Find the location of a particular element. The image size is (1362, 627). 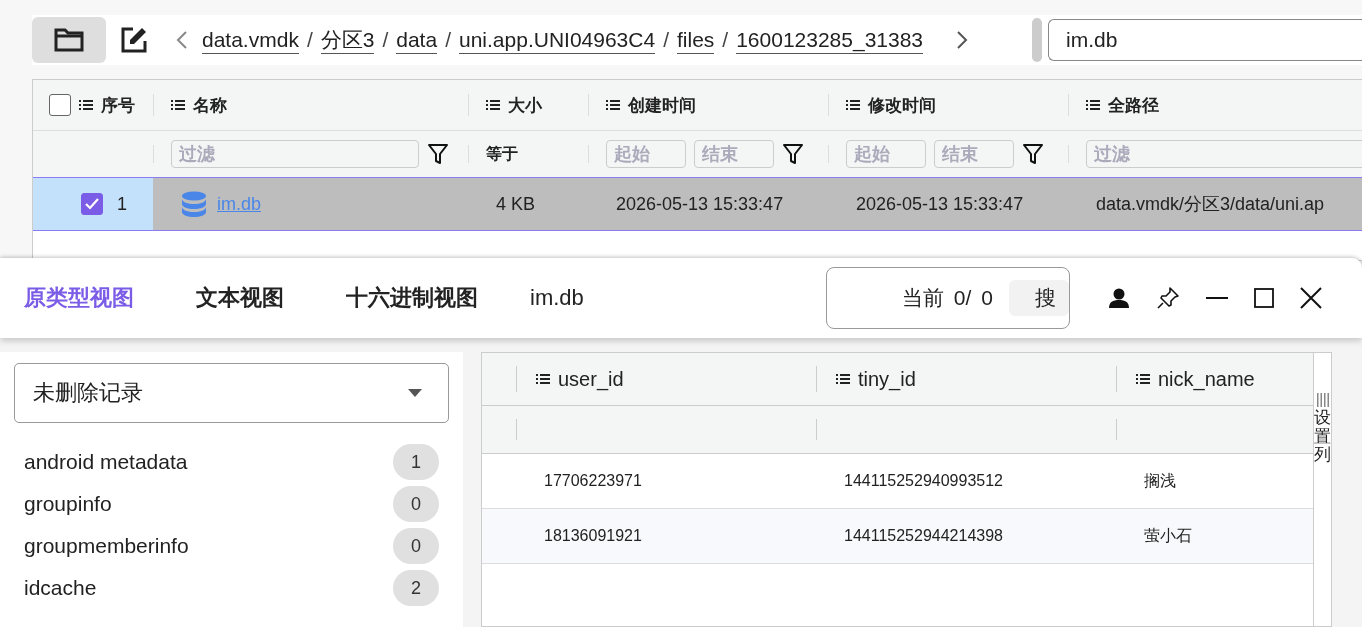

user-icon is located at coordinates (1119, 298).